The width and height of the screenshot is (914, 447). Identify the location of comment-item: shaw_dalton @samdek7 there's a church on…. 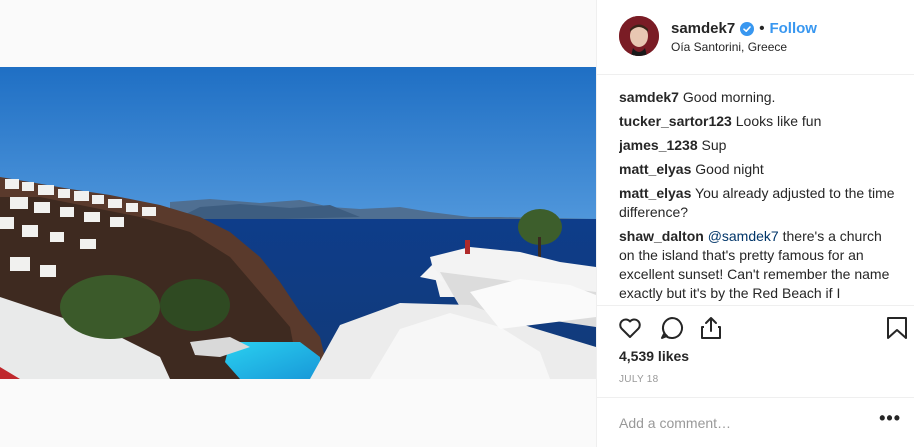
(757, 265).